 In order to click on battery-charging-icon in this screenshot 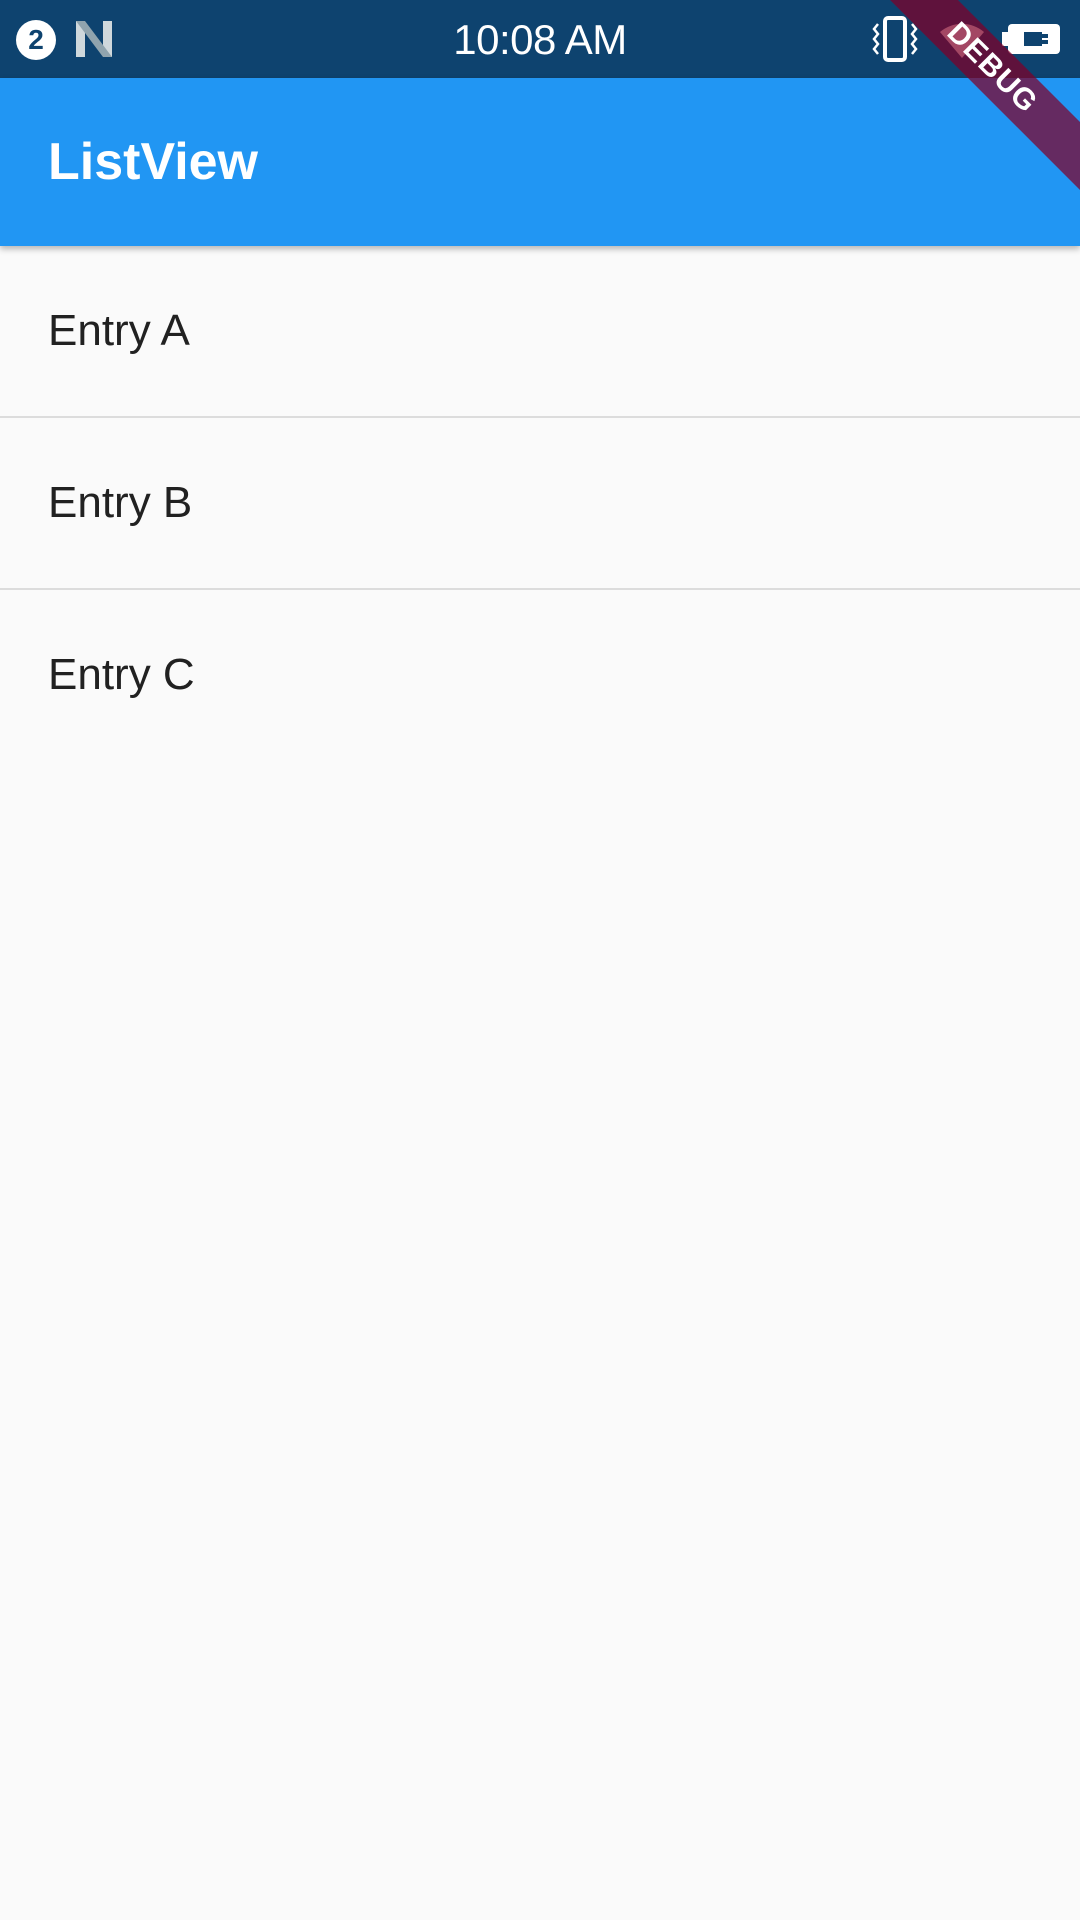, I will do `click(1031, 39)`.